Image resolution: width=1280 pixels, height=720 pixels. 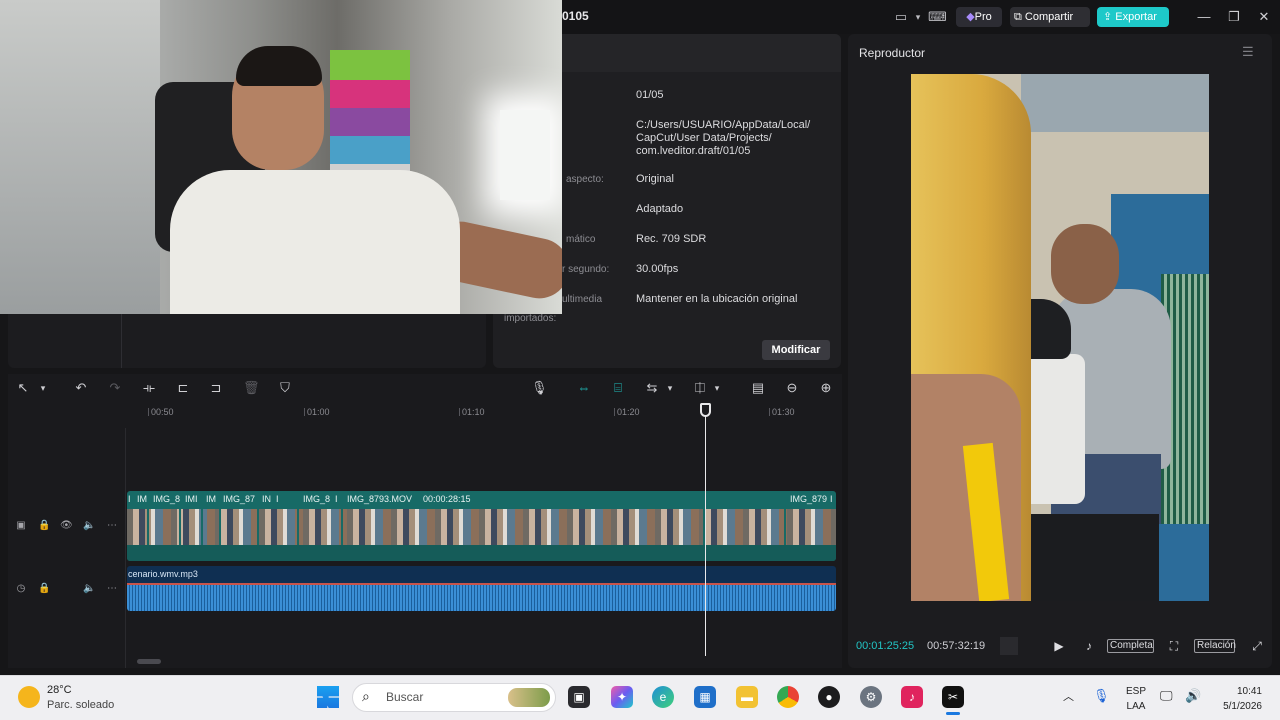 What do you see at coordinates (366, 696) in the screenshot?
I see `search-icon: ⌕` at bounding box center [366, 696].